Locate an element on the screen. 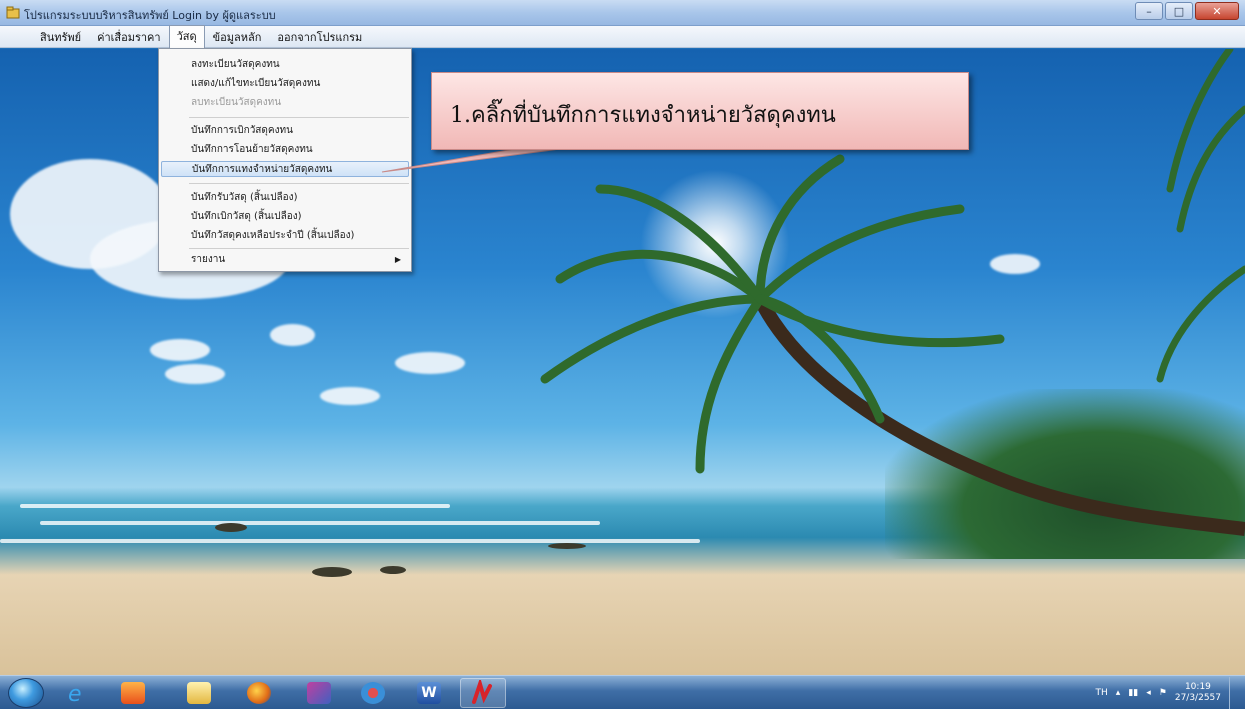 The image size is (1245, 709). svg-text: e is located at coordinates (75, 694).